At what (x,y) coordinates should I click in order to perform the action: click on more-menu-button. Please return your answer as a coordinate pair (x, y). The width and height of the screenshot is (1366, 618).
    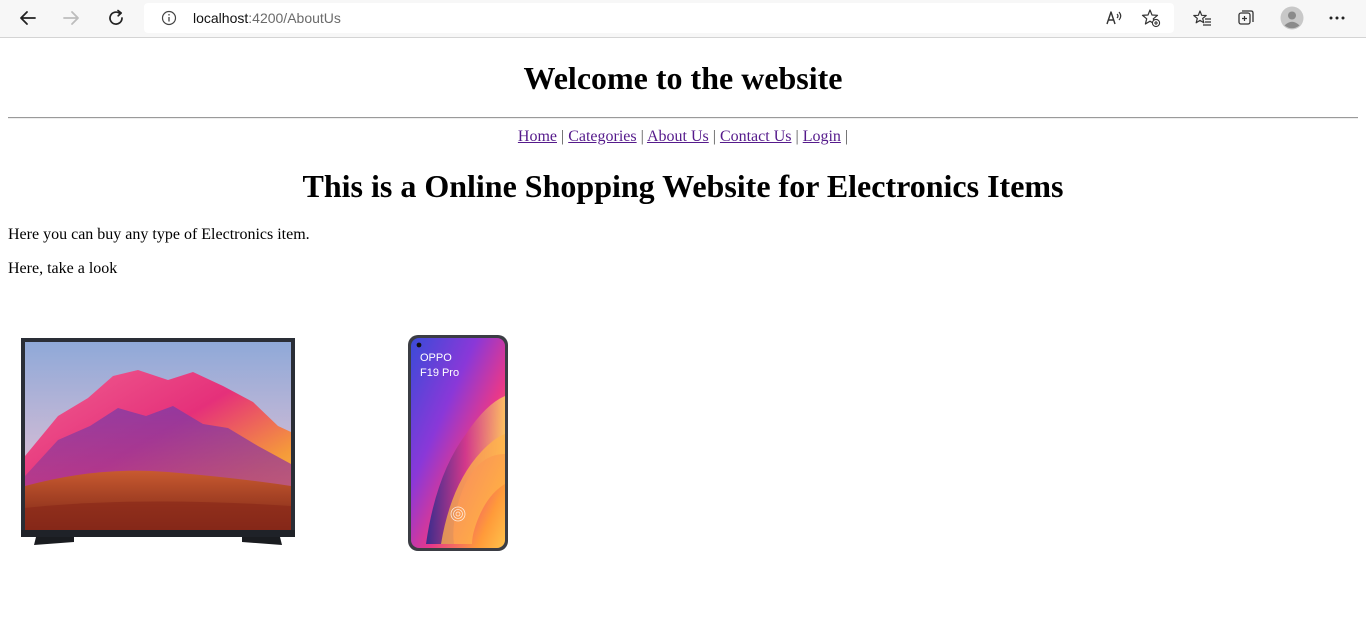
    Looking at the image, I should click on (1337, 18).